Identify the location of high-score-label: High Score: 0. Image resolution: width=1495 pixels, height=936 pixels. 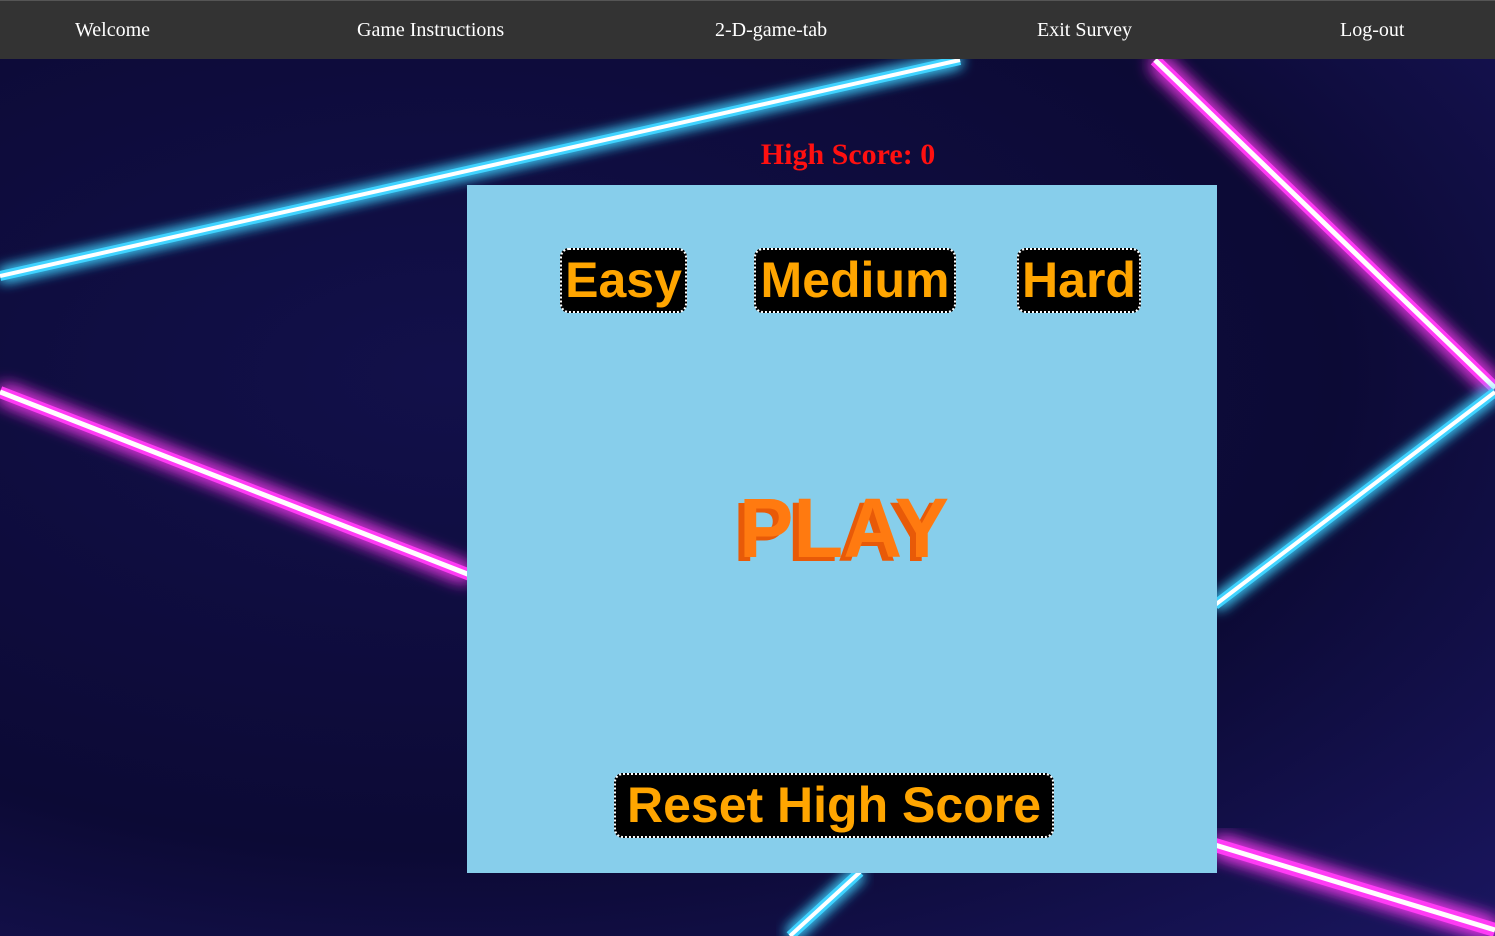
(848, 154).